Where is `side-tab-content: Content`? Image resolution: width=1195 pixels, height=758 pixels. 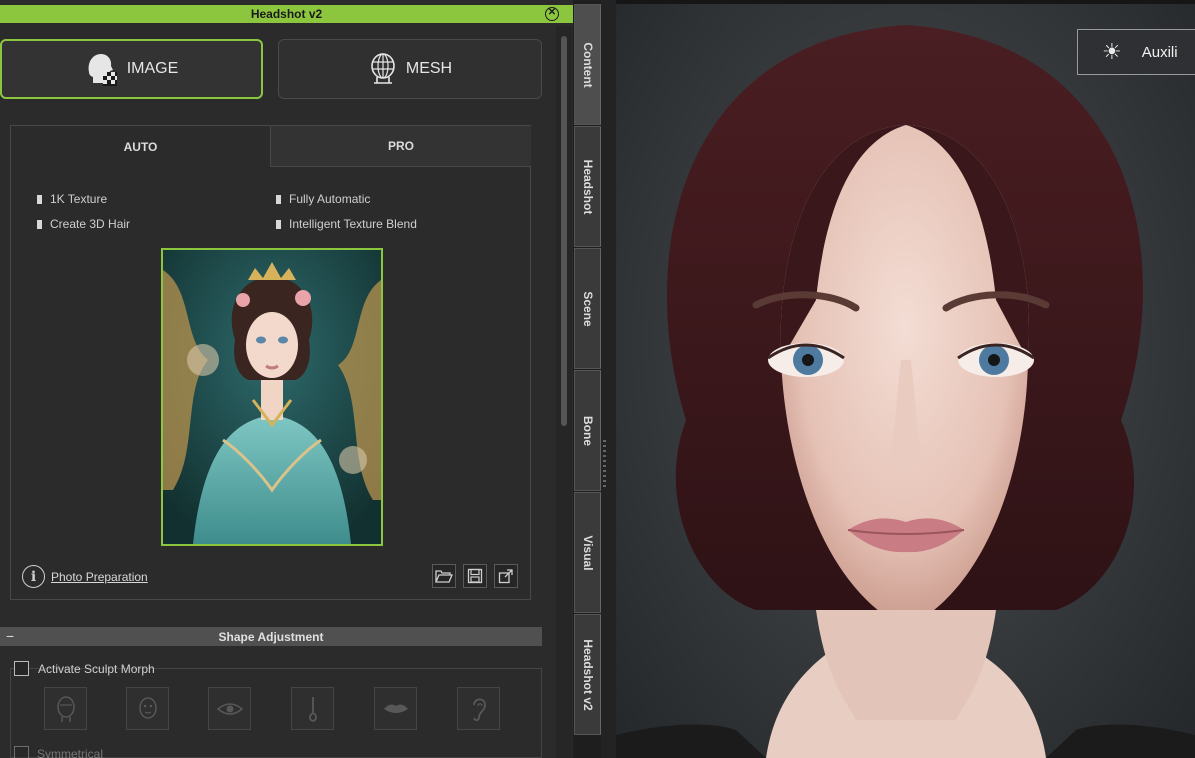
side-tab-content: Content is located at coordinates (587, 64).